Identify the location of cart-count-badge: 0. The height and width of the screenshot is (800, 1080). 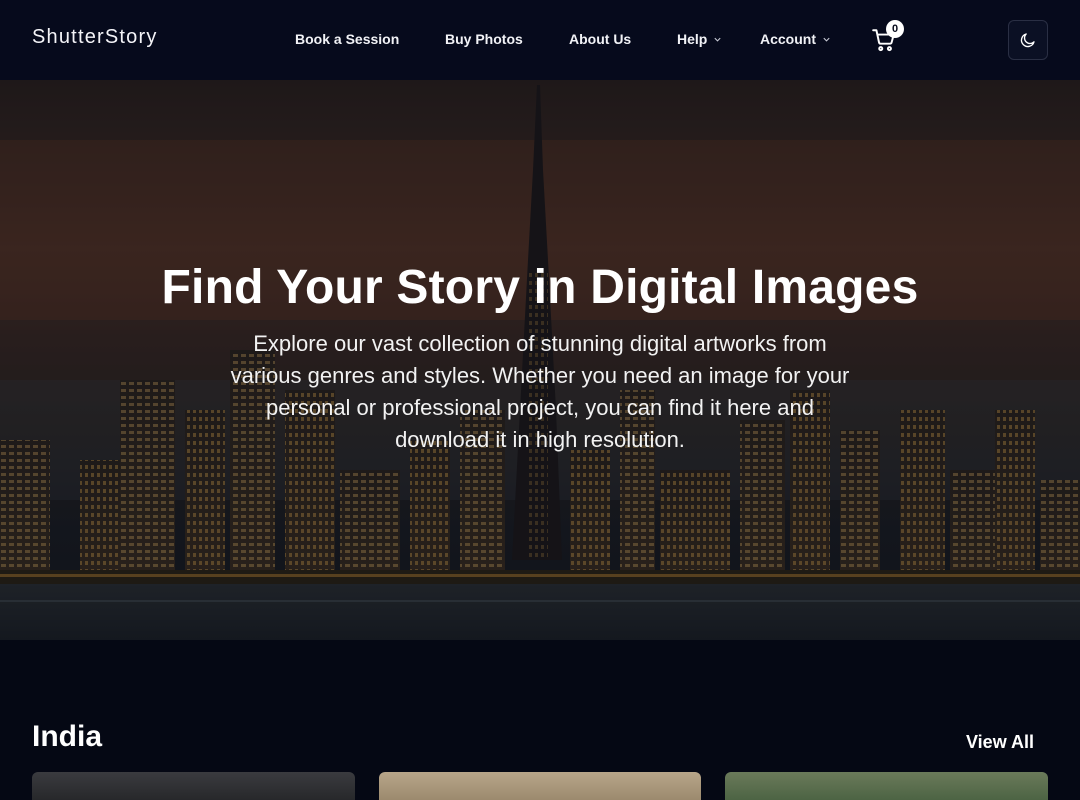
(895, 29).